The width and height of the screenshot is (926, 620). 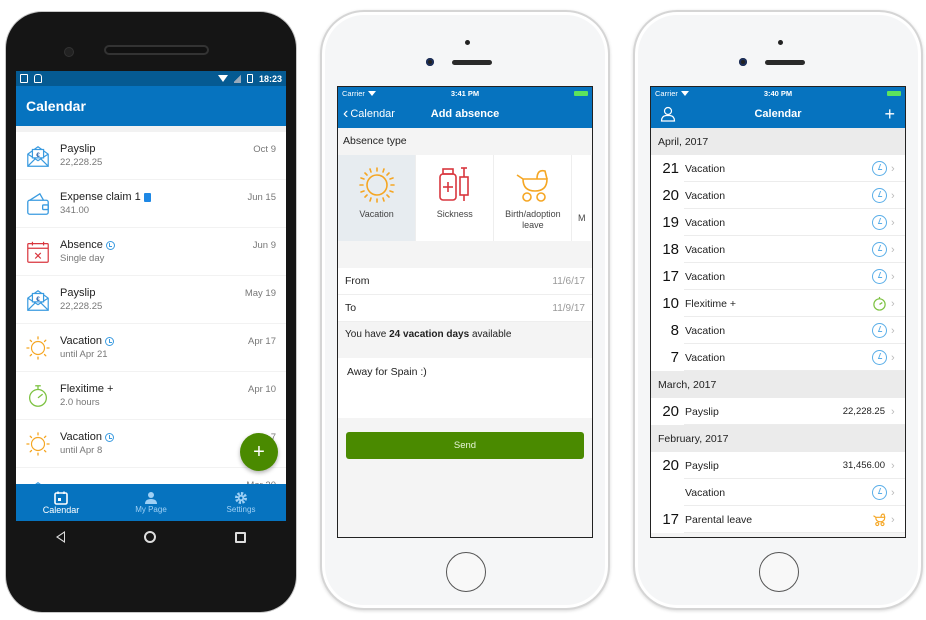 I want to click on row-day: 10, so click(x=670, y=303).